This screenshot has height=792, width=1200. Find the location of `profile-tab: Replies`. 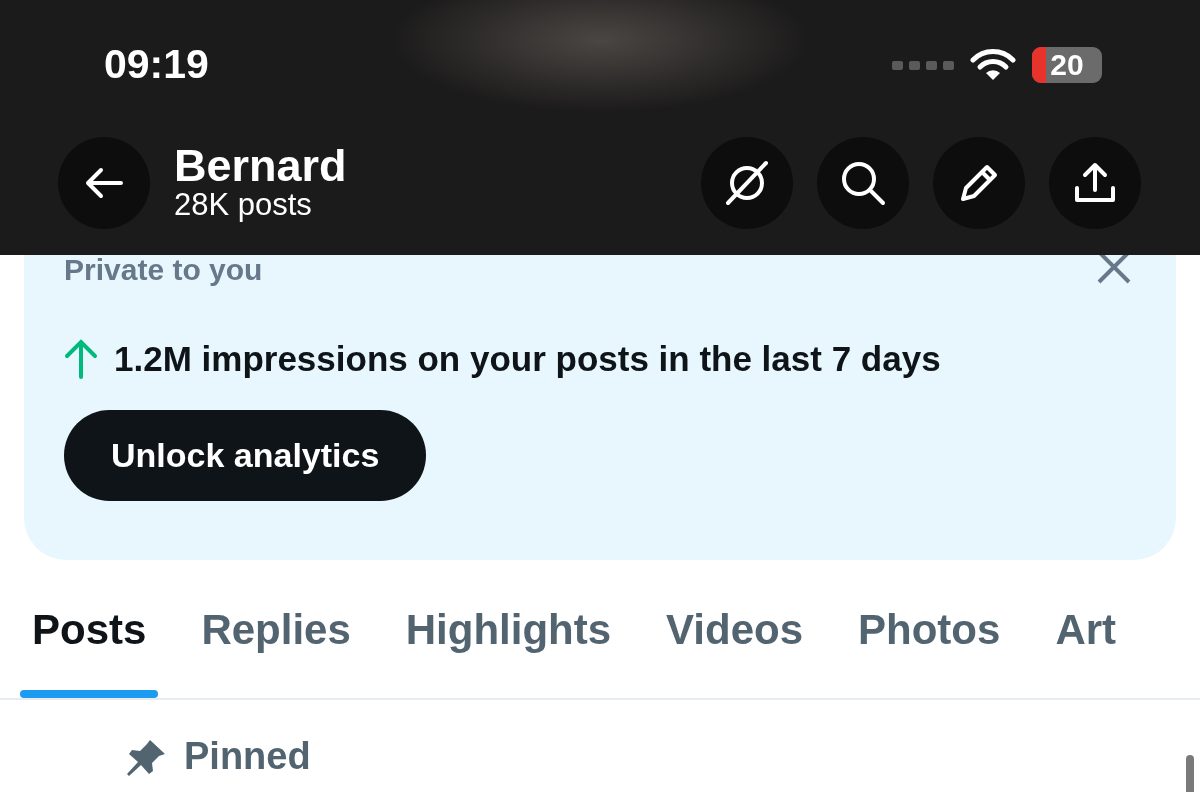

profile-tab: Replies is located at coordinates (276, 629).